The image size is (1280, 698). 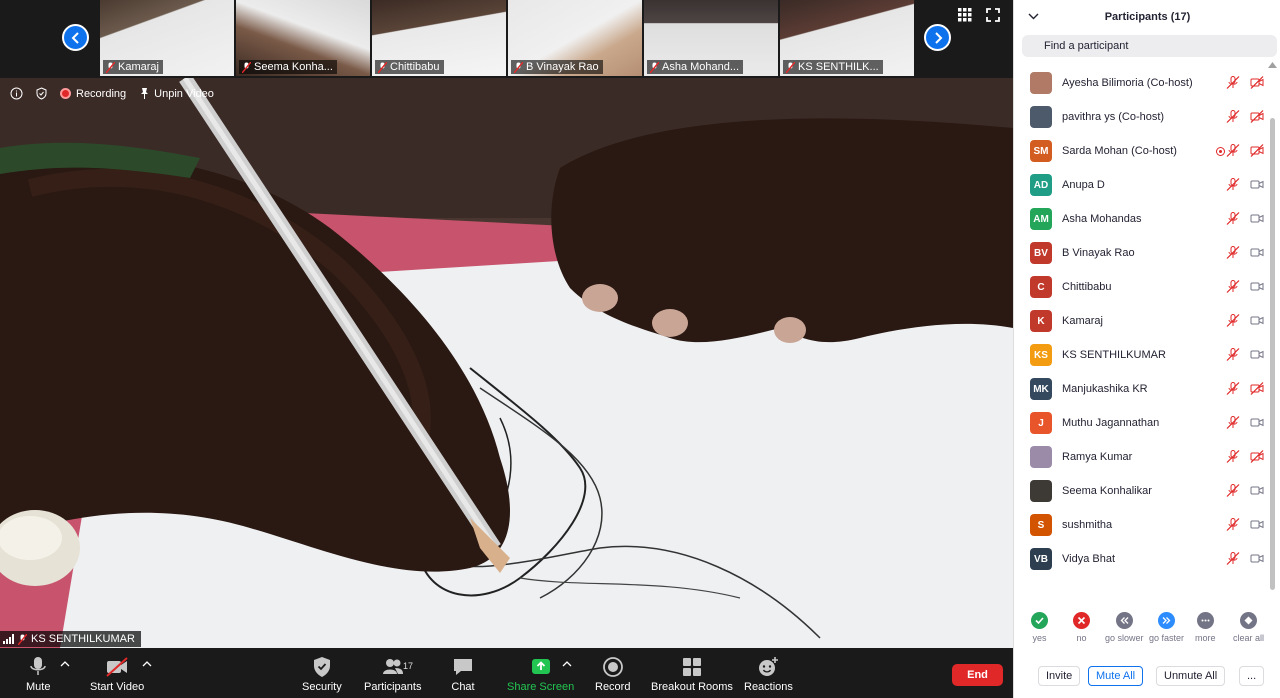 I want to click on reaction-more-button: more, so click(x=1205, y=627).